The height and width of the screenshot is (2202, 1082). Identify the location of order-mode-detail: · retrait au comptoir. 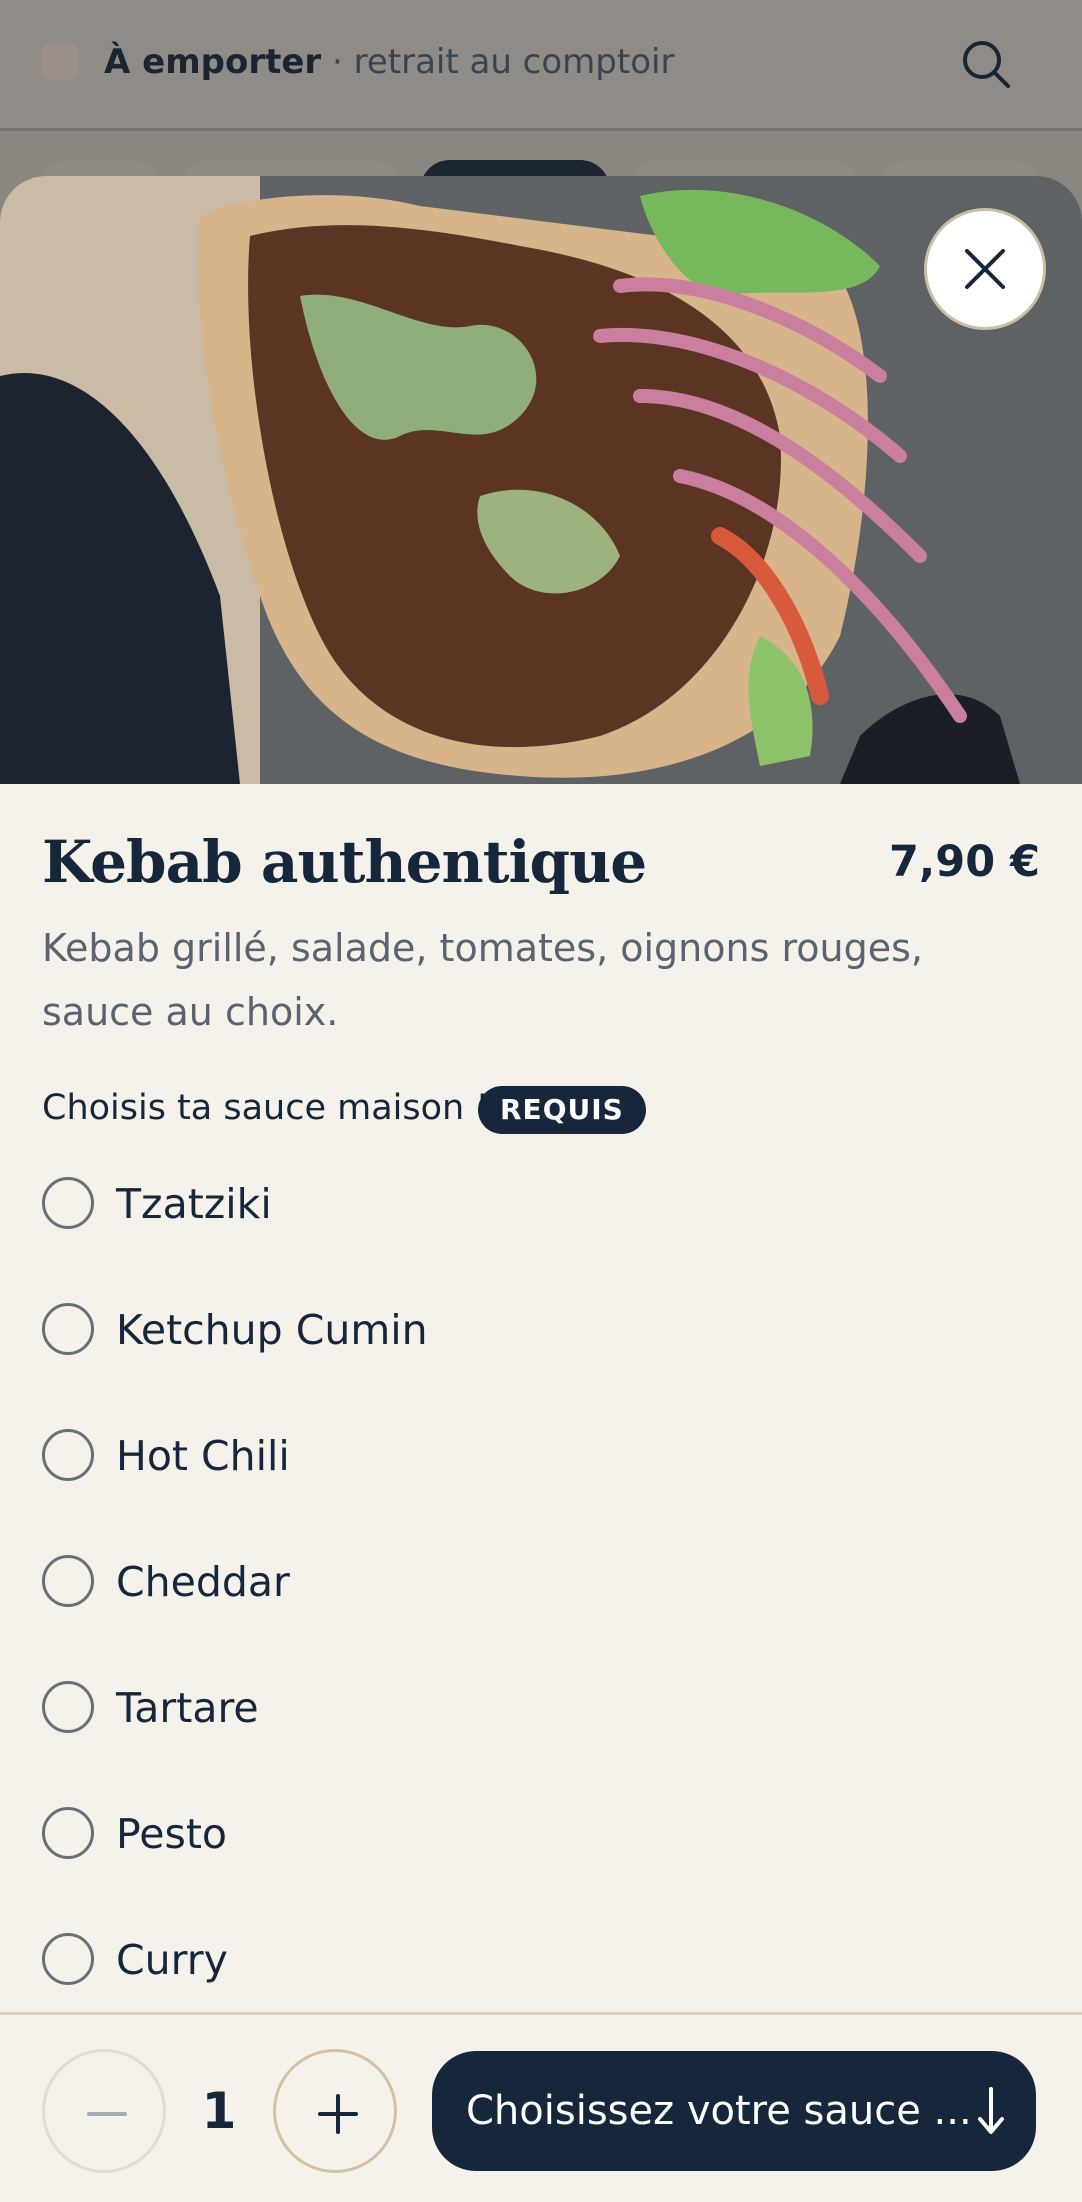
(503, 62).